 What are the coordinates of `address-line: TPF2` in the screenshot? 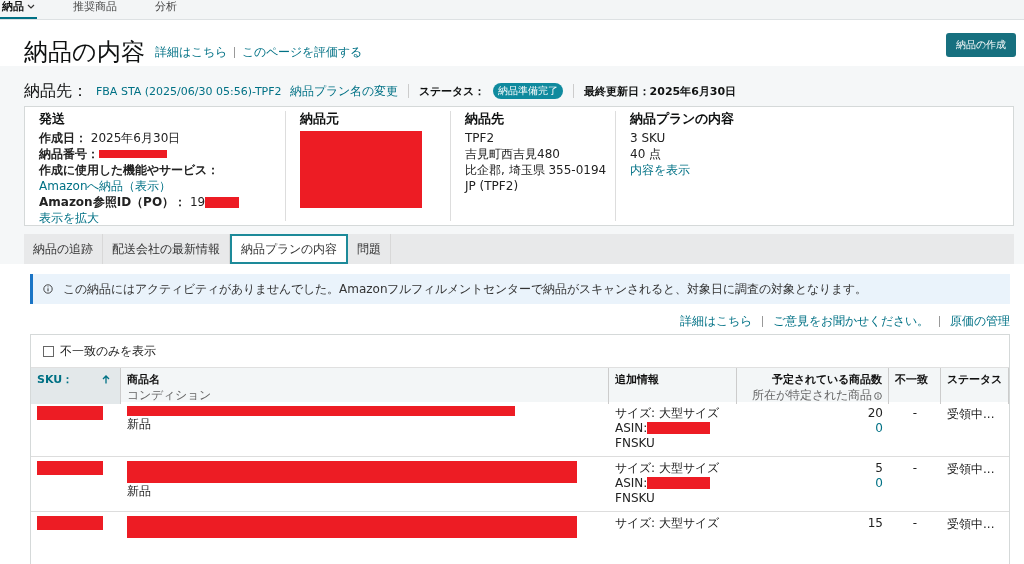 It's located at (480, 138).